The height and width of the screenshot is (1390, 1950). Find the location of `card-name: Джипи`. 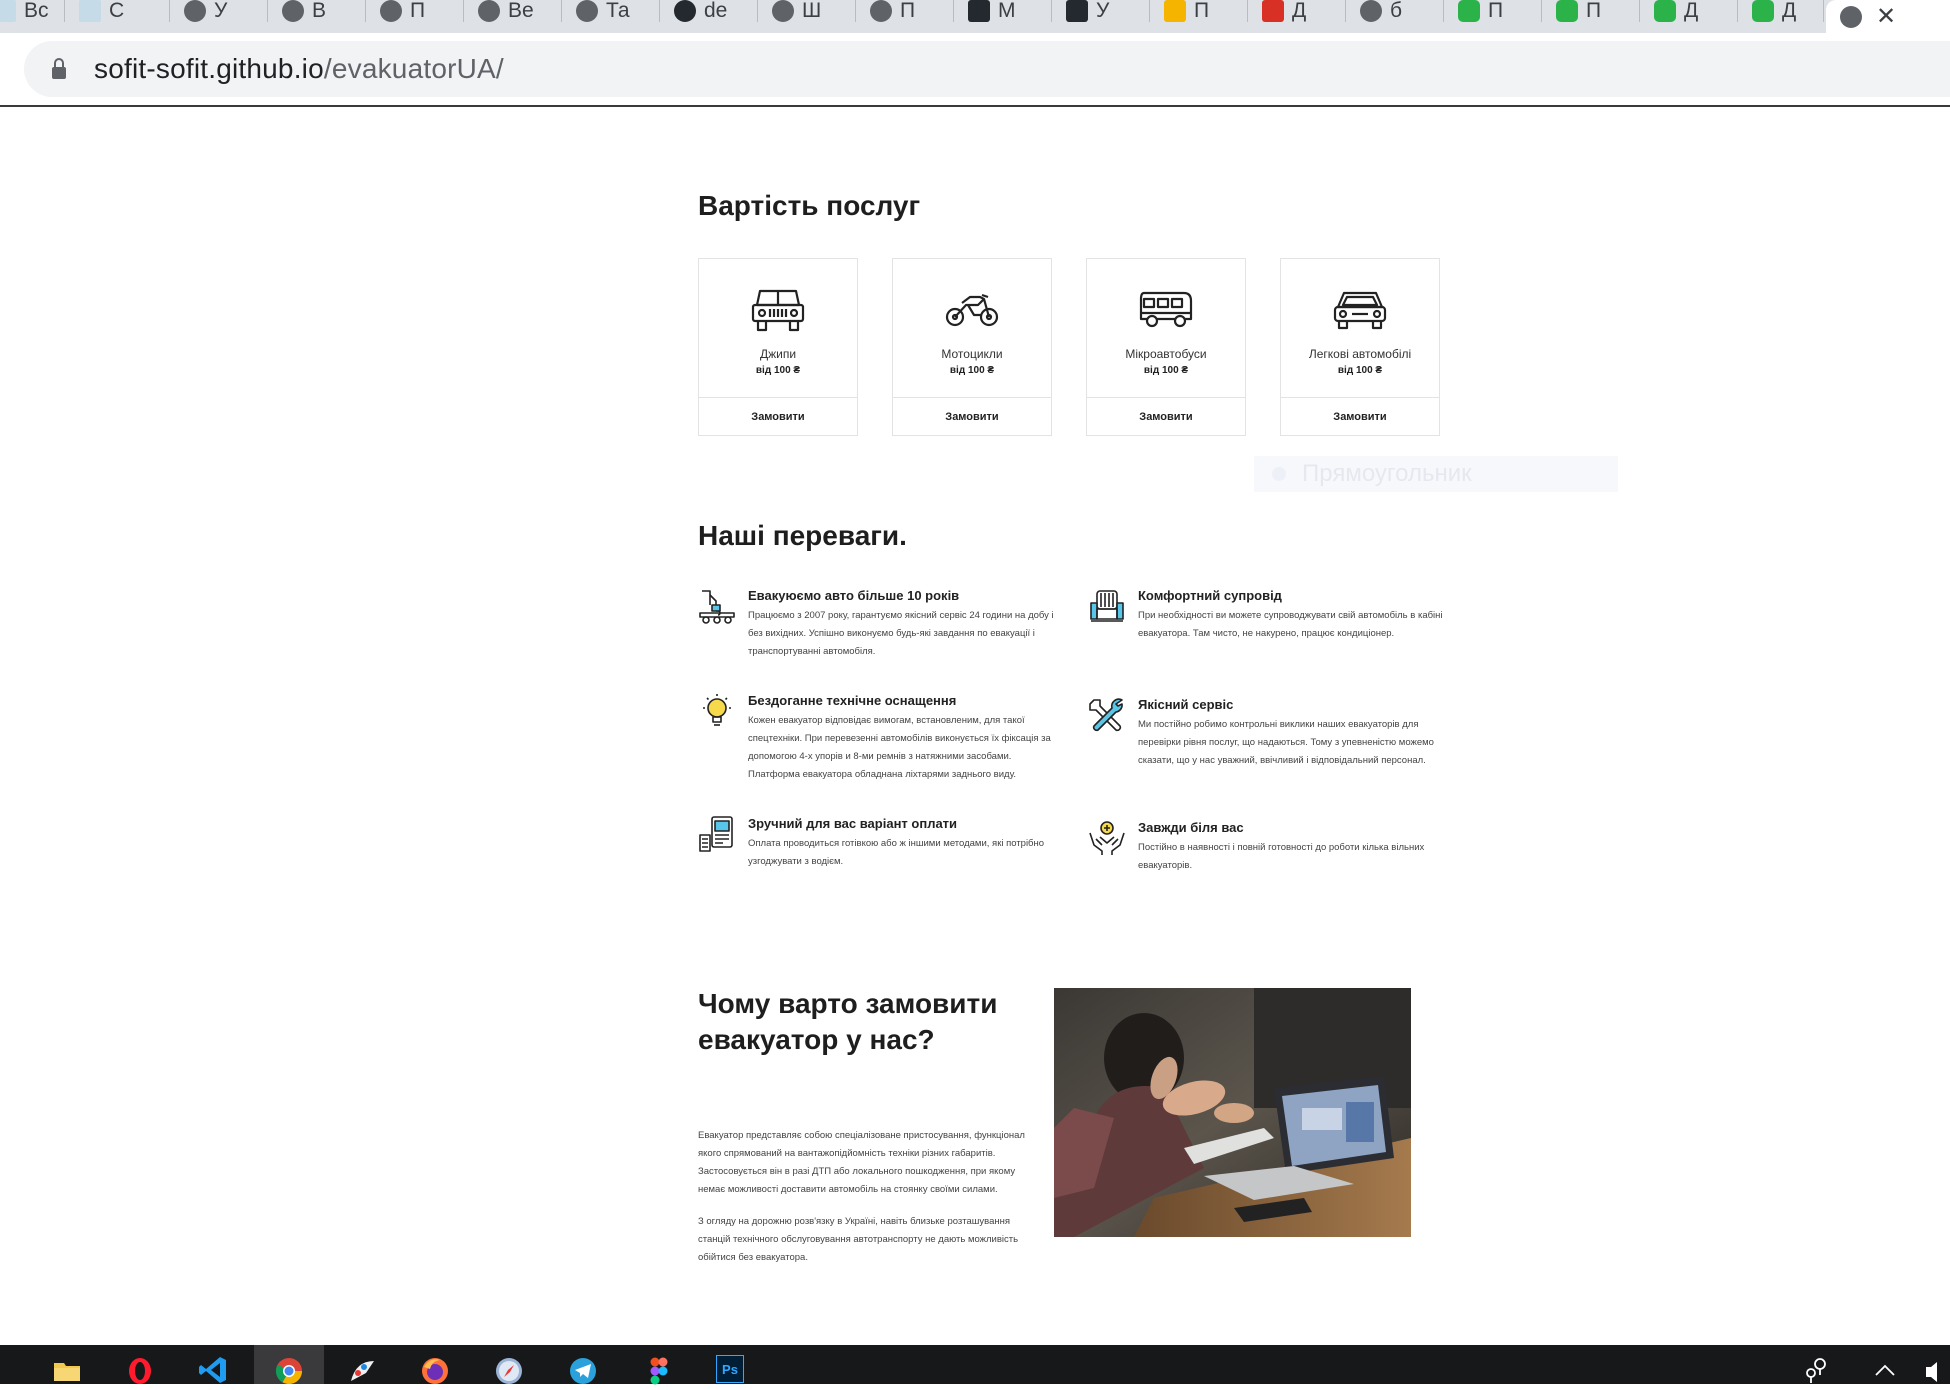

card-name: Джипи is located at coordinates (778, 354).